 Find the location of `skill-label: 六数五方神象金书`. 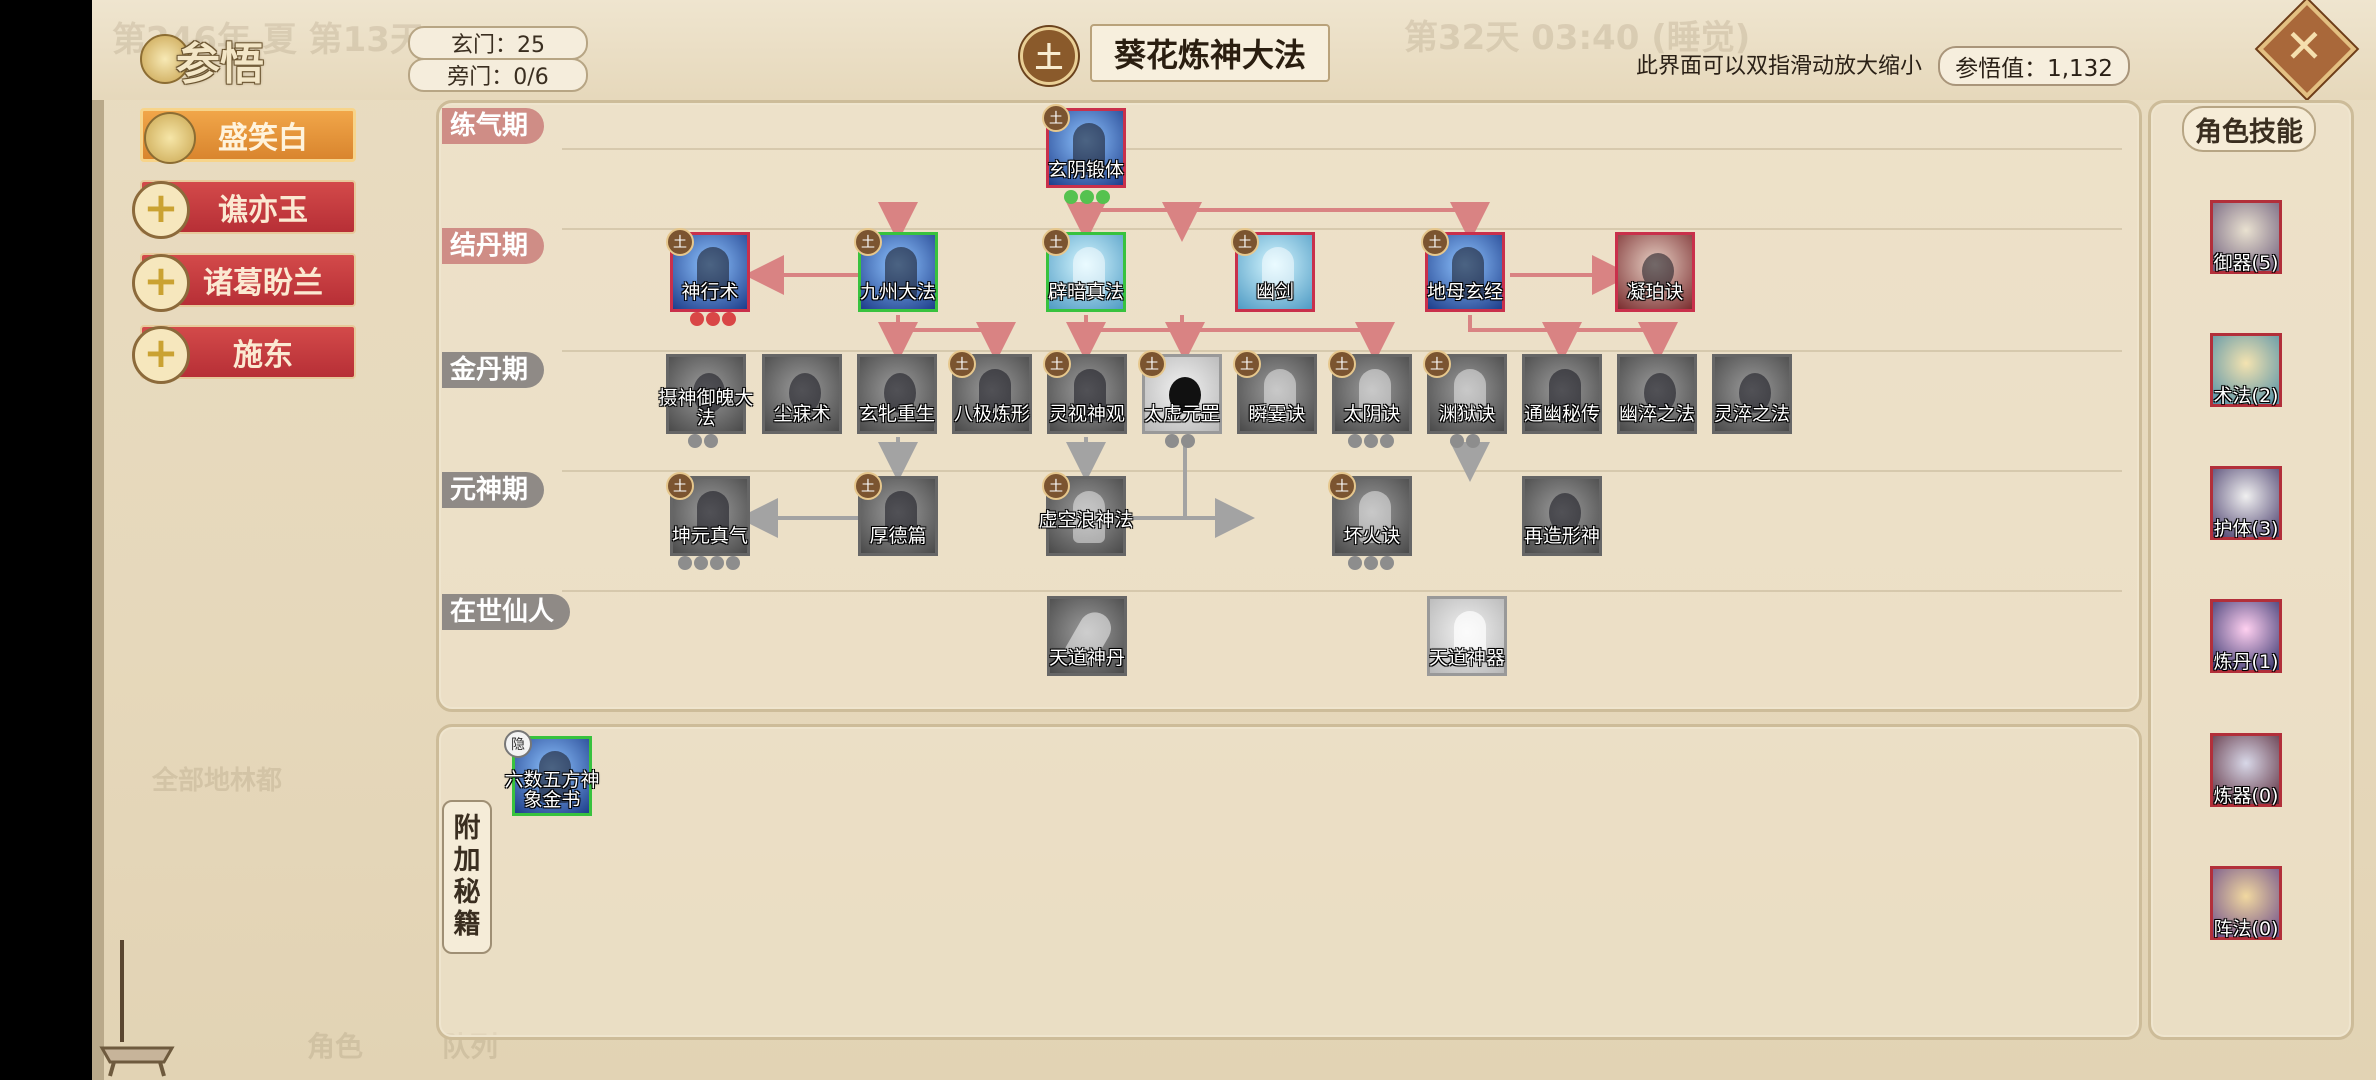

skill-label: 六数五方神象金书 is located at coordinates (552, 790).